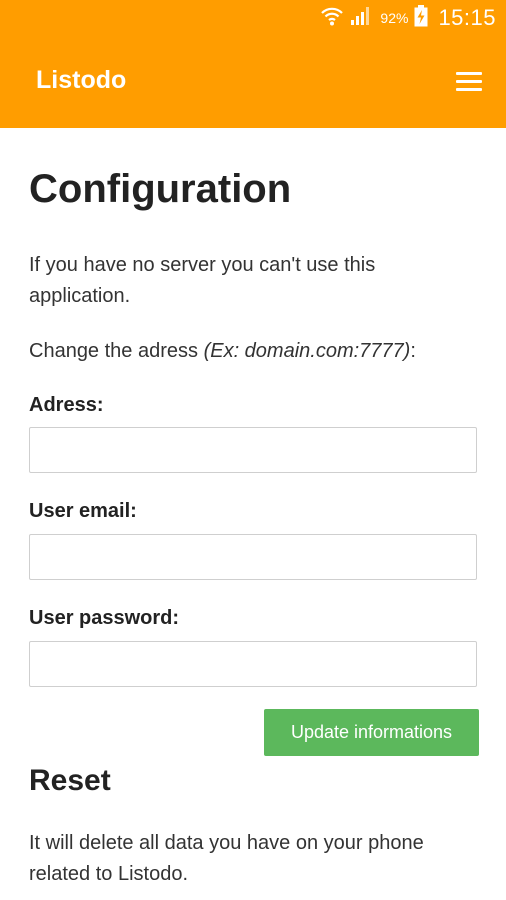 The height and width of the screenshot is (900, 506). Describe the element at coordinates (253, 18) in the screenshot. I see `status-bar: 92% 15:15` at that location.